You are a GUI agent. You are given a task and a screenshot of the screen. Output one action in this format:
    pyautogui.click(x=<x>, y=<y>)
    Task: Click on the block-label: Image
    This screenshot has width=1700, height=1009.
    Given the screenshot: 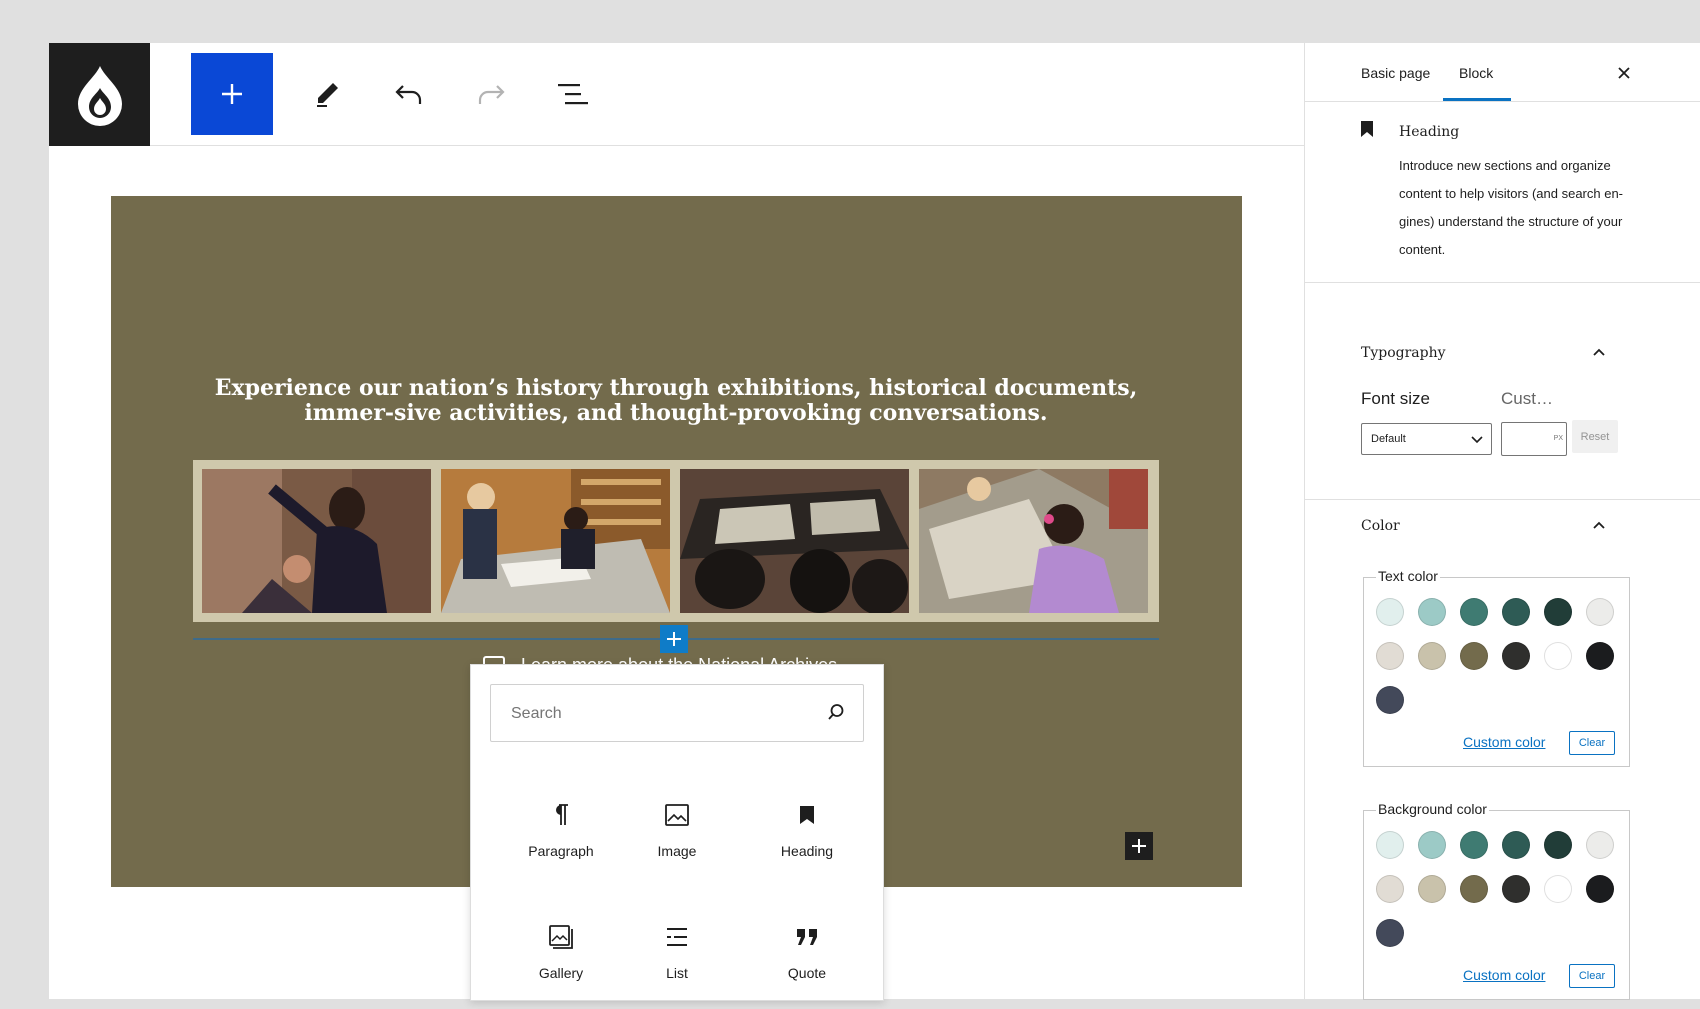 What is the action you would take?
    pyautogui.click(x=677, y=851)
    